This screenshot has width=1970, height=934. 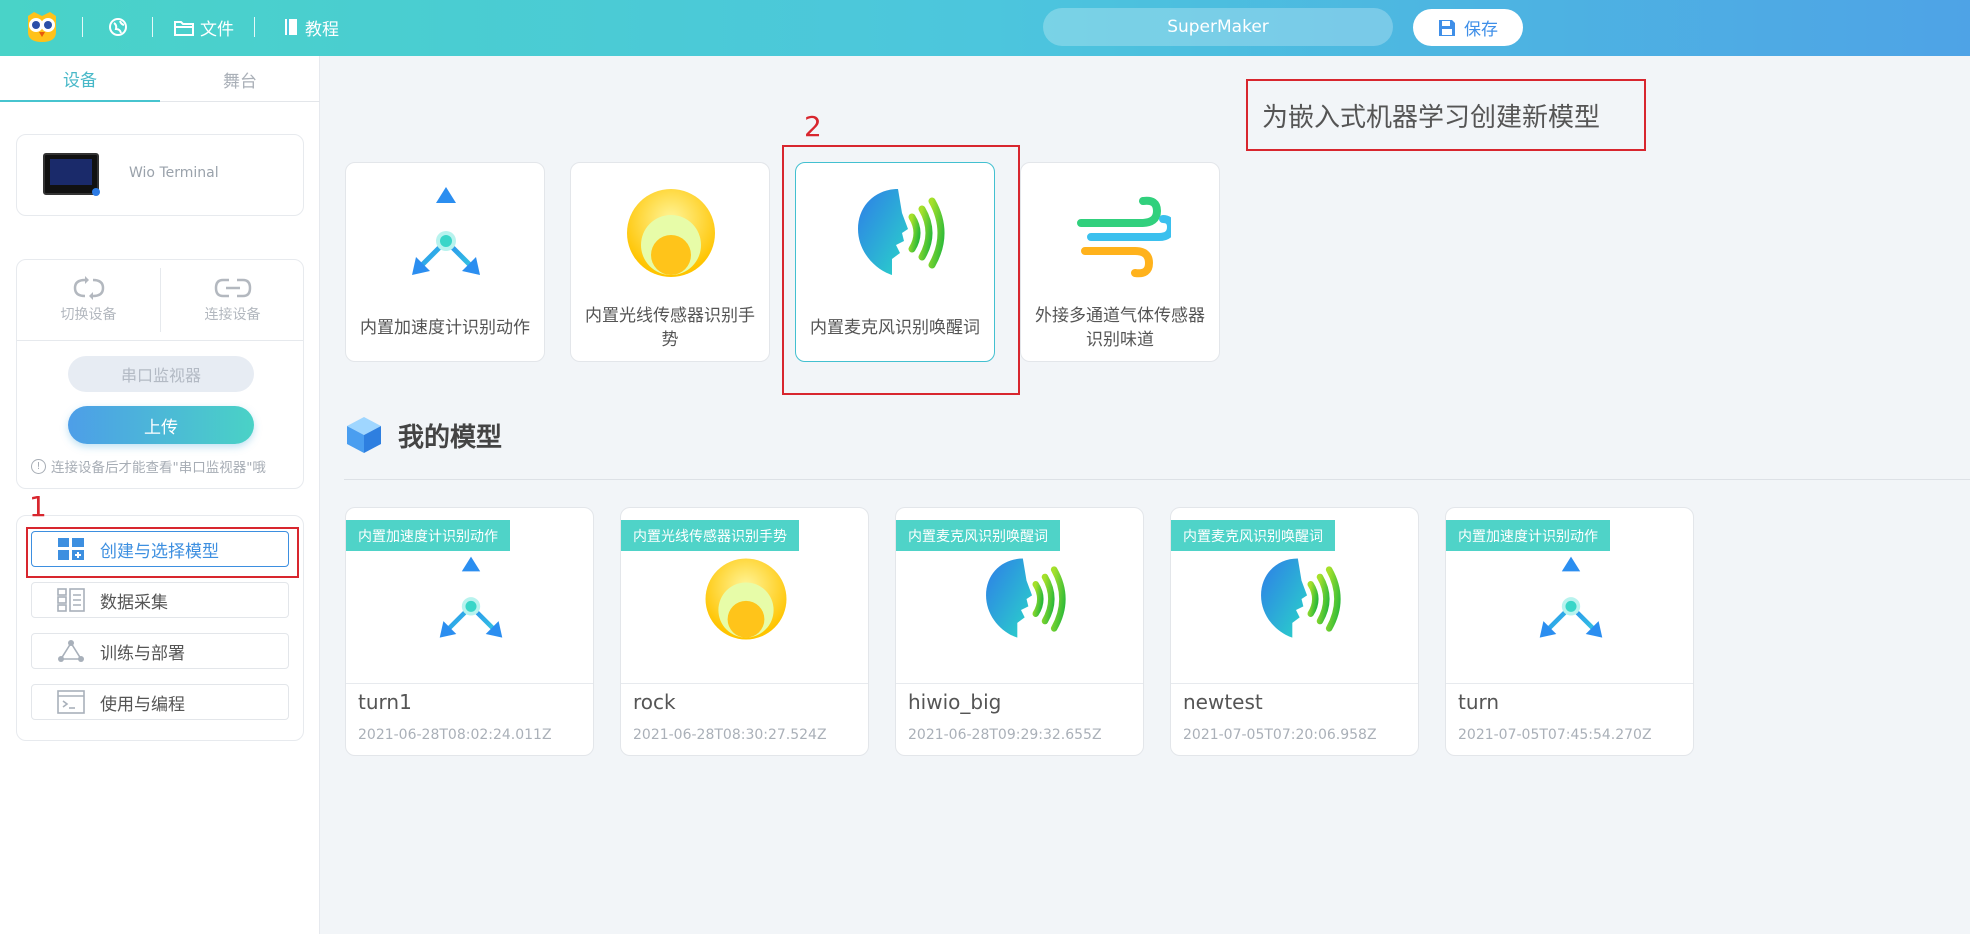 I want to click on device-image, so click(x=71, y=174).